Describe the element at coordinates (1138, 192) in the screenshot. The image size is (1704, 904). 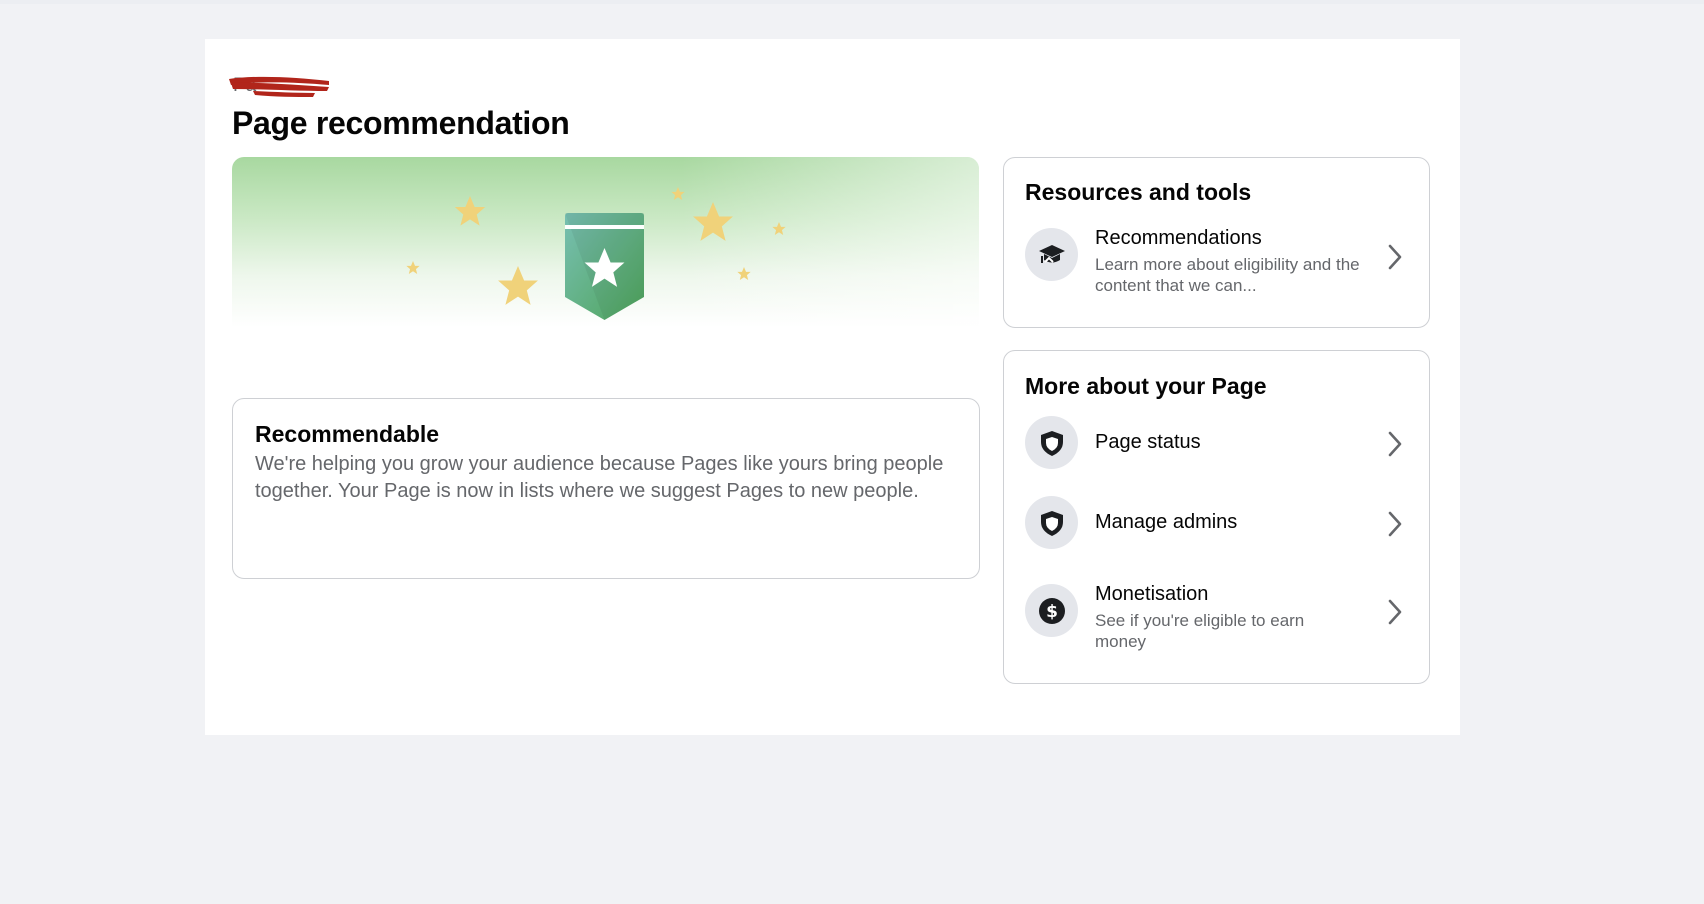
I see `resources-heading: Resources and tools` at that location.